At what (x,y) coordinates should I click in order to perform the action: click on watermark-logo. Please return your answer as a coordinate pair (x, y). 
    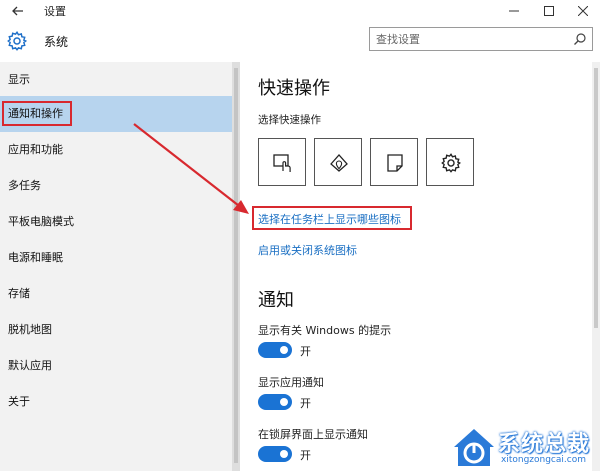
    Looking at the image, I should click on (474, 447).